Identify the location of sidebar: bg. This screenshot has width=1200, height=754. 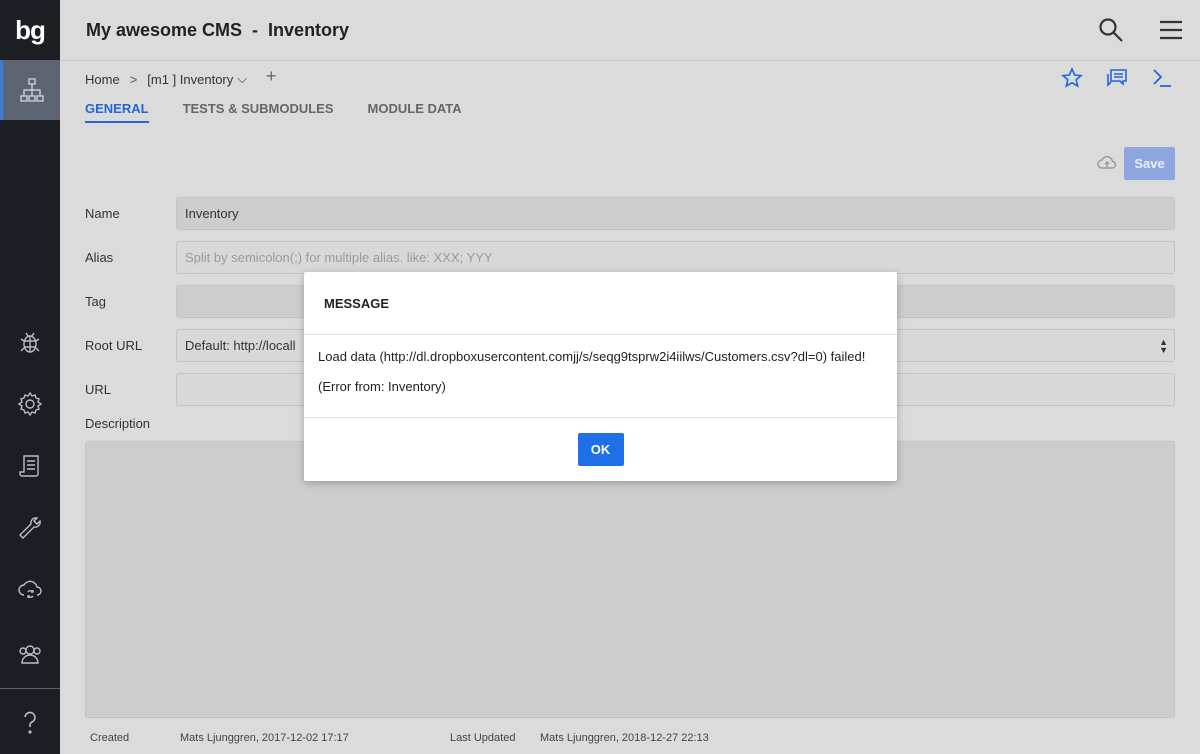
(30, 377).